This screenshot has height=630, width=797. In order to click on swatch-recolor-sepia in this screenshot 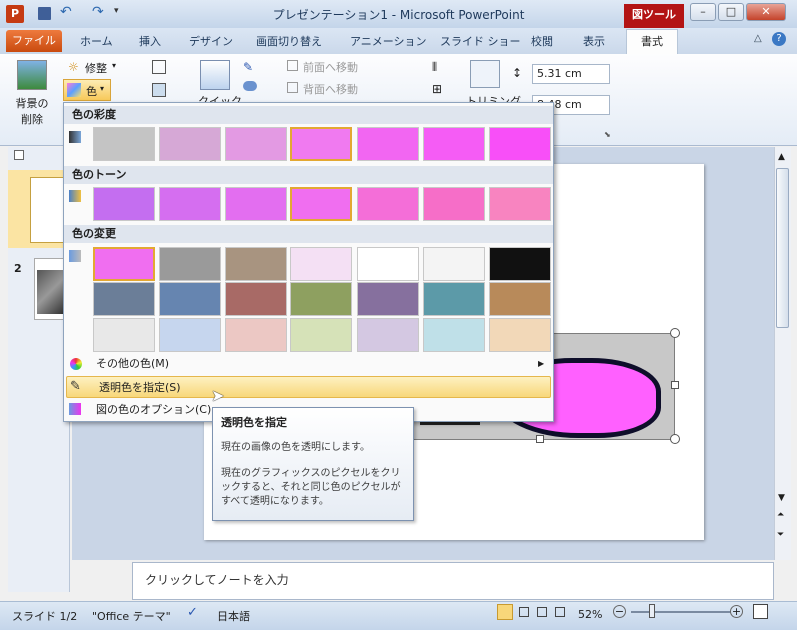, I will do `click(256, 264)`.